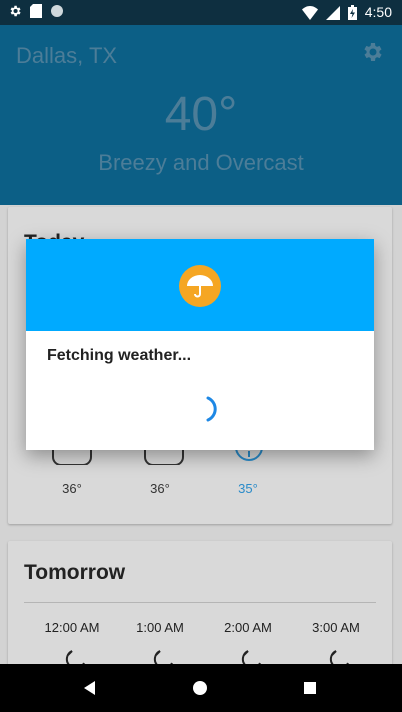  Describe the element at coordinates (90, 688) in the screenshot. I see `back-icon` at that location.